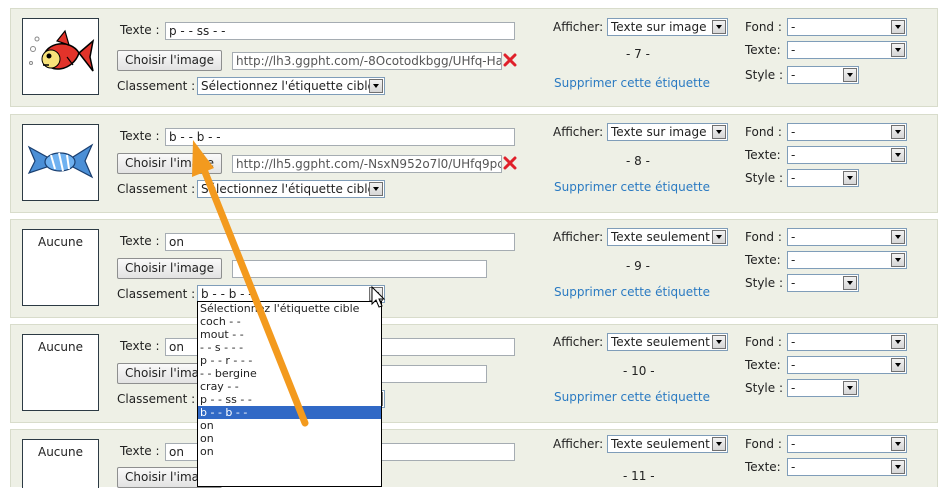 Image resolution: width=950 pixels, height=488 pixels. I want to click on text-input: b - - b - -, so click(340, 137).